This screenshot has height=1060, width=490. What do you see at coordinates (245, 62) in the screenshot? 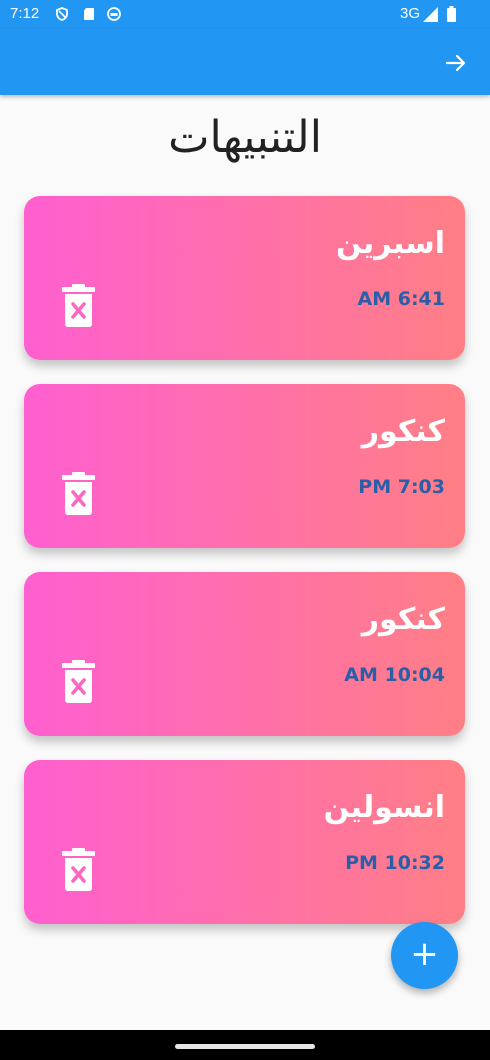
I see `app-bar` at bounding box center [245, 62].